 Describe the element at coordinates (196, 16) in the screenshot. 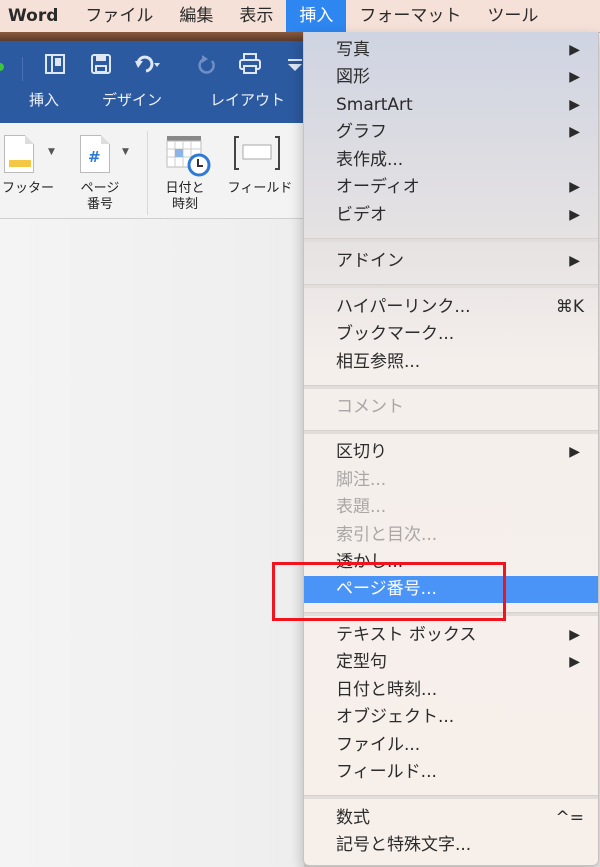

I see `menu-edit: 編集` at that location.